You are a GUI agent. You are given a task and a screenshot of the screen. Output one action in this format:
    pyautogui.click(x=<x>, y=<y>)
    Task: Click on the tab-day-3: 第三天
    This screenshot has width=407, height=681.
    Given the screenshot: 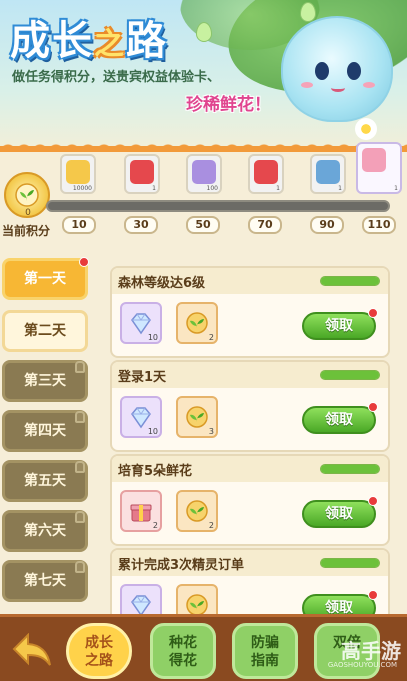 What is the action you would take?
    pyautogui.click(x=45, y=381)
    